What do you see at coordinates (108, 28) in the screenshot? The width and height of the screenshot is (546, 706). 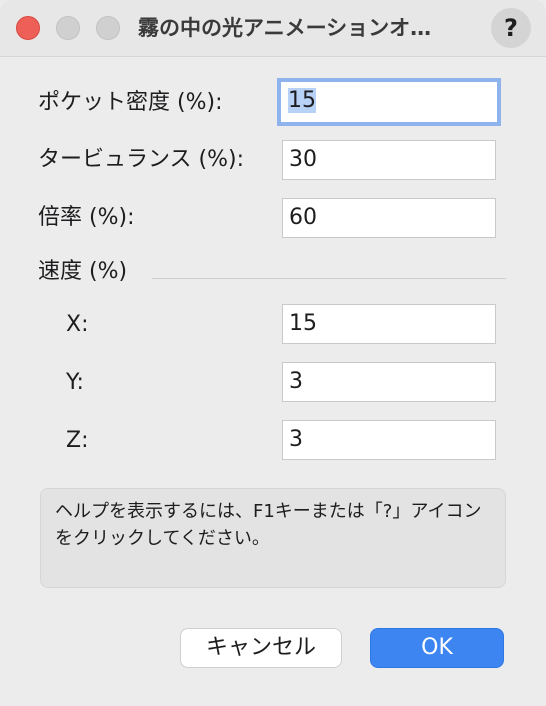 I see `zoom-window-button` at bounding box center [108, 28].